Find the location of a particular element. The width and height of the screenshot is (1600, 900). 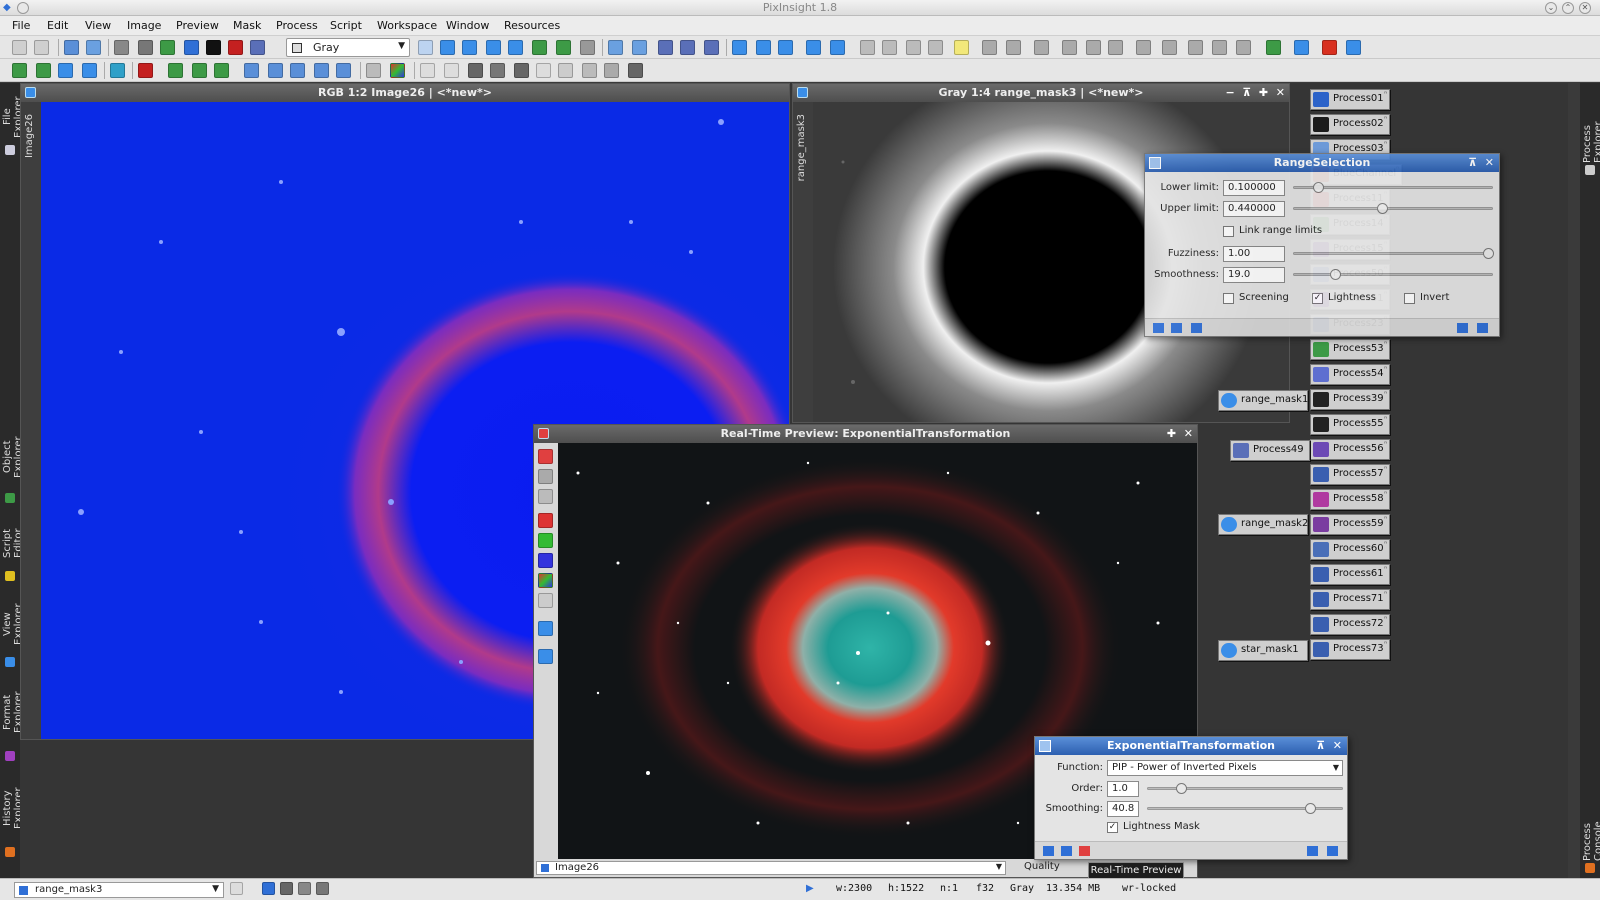

script-debug-icon is located at coordinates (1243, 47).